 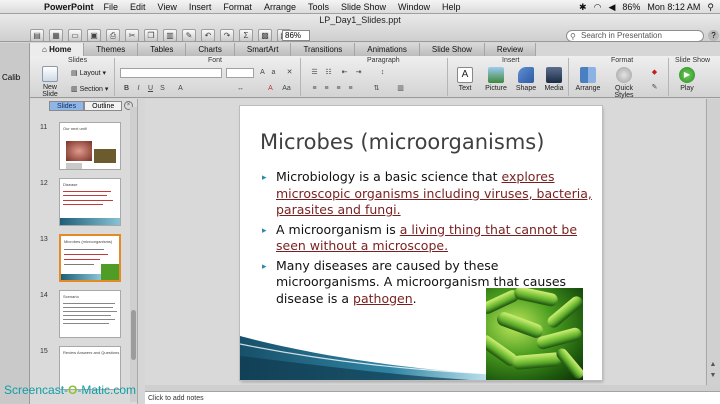 What do you see at coordinates (687, 79) in the screenshot?
I see `play-button: ▶ Play` at bounding box center [687, 79].